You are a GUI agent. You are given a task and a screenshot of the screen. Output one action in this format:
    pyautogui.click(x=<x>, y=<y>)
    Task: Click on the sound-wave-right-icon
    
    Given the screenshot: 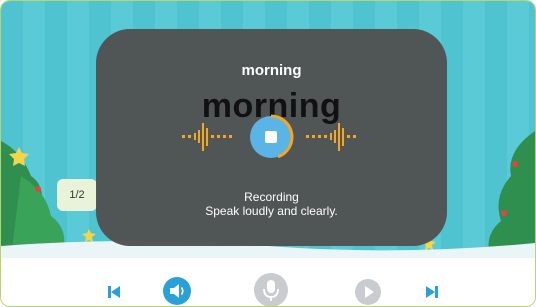 What is the action you would take?
    pyautogui.click(x=331, y=137)
    